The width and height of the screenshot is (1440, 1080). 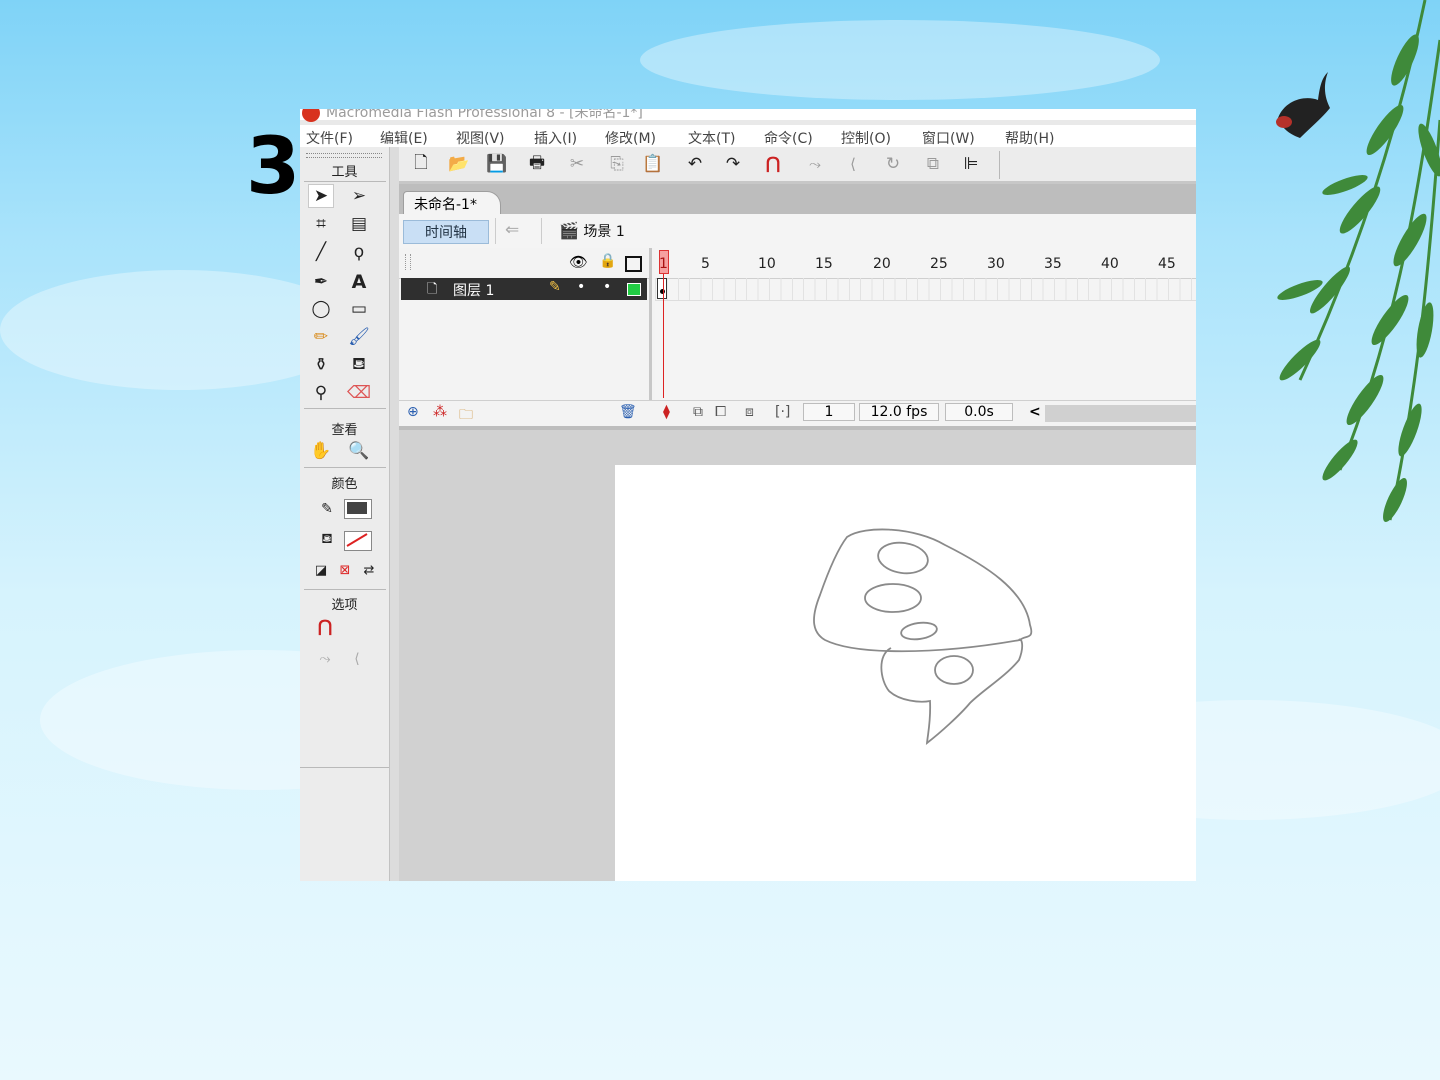 I want to click on fill-color-bucket-icon: ⛾, so click(x=327, y=539).